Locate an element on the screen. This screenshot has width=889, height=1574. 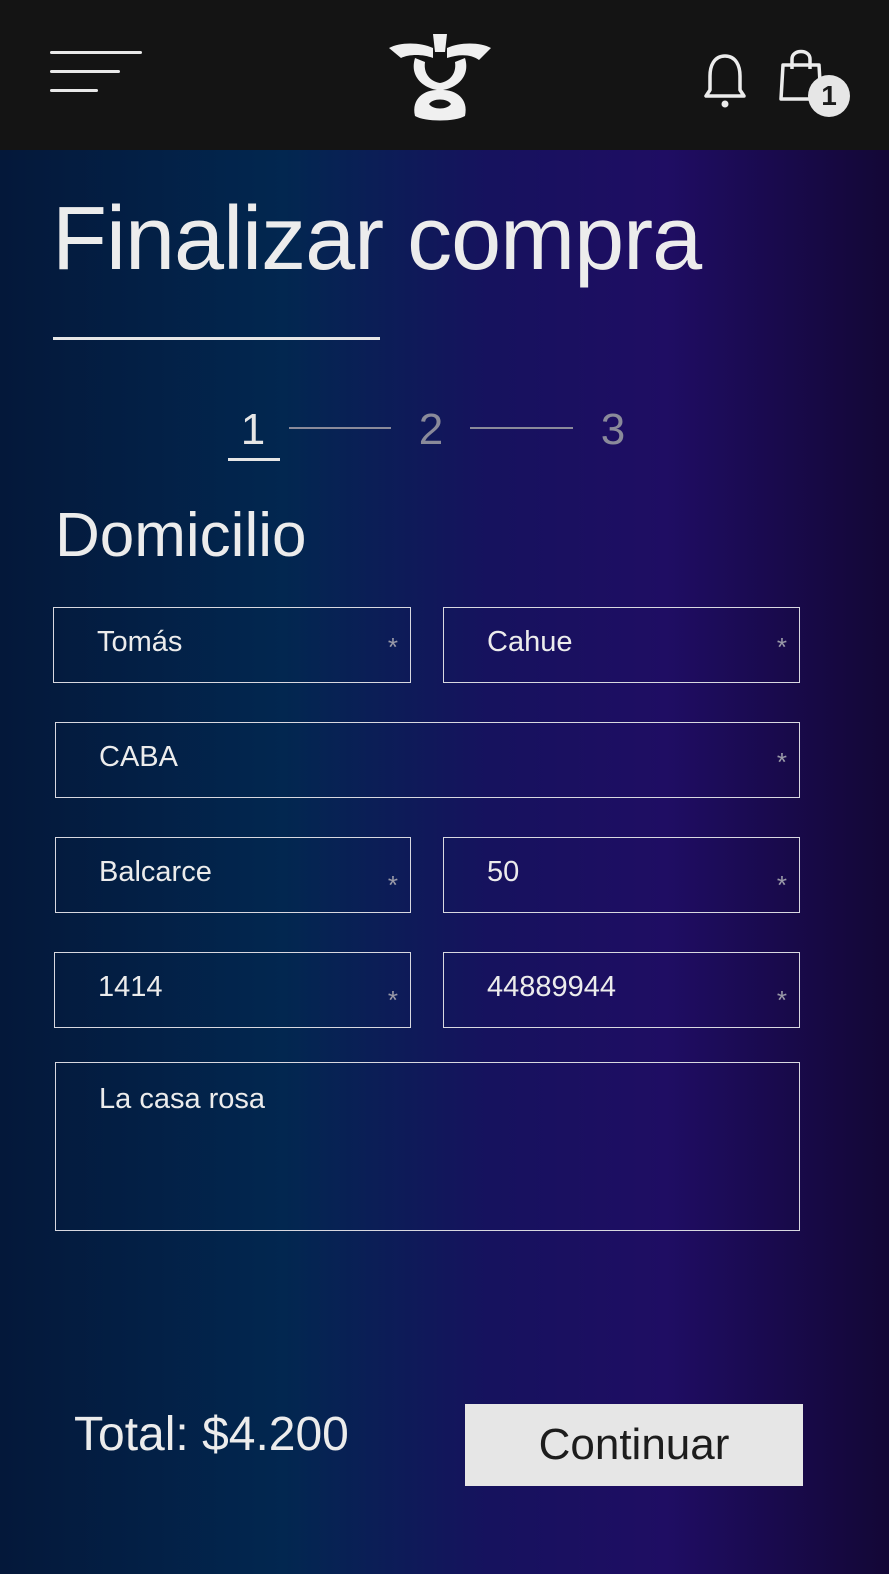
hamburger-menu-icon is located at coordinates (97, 72).